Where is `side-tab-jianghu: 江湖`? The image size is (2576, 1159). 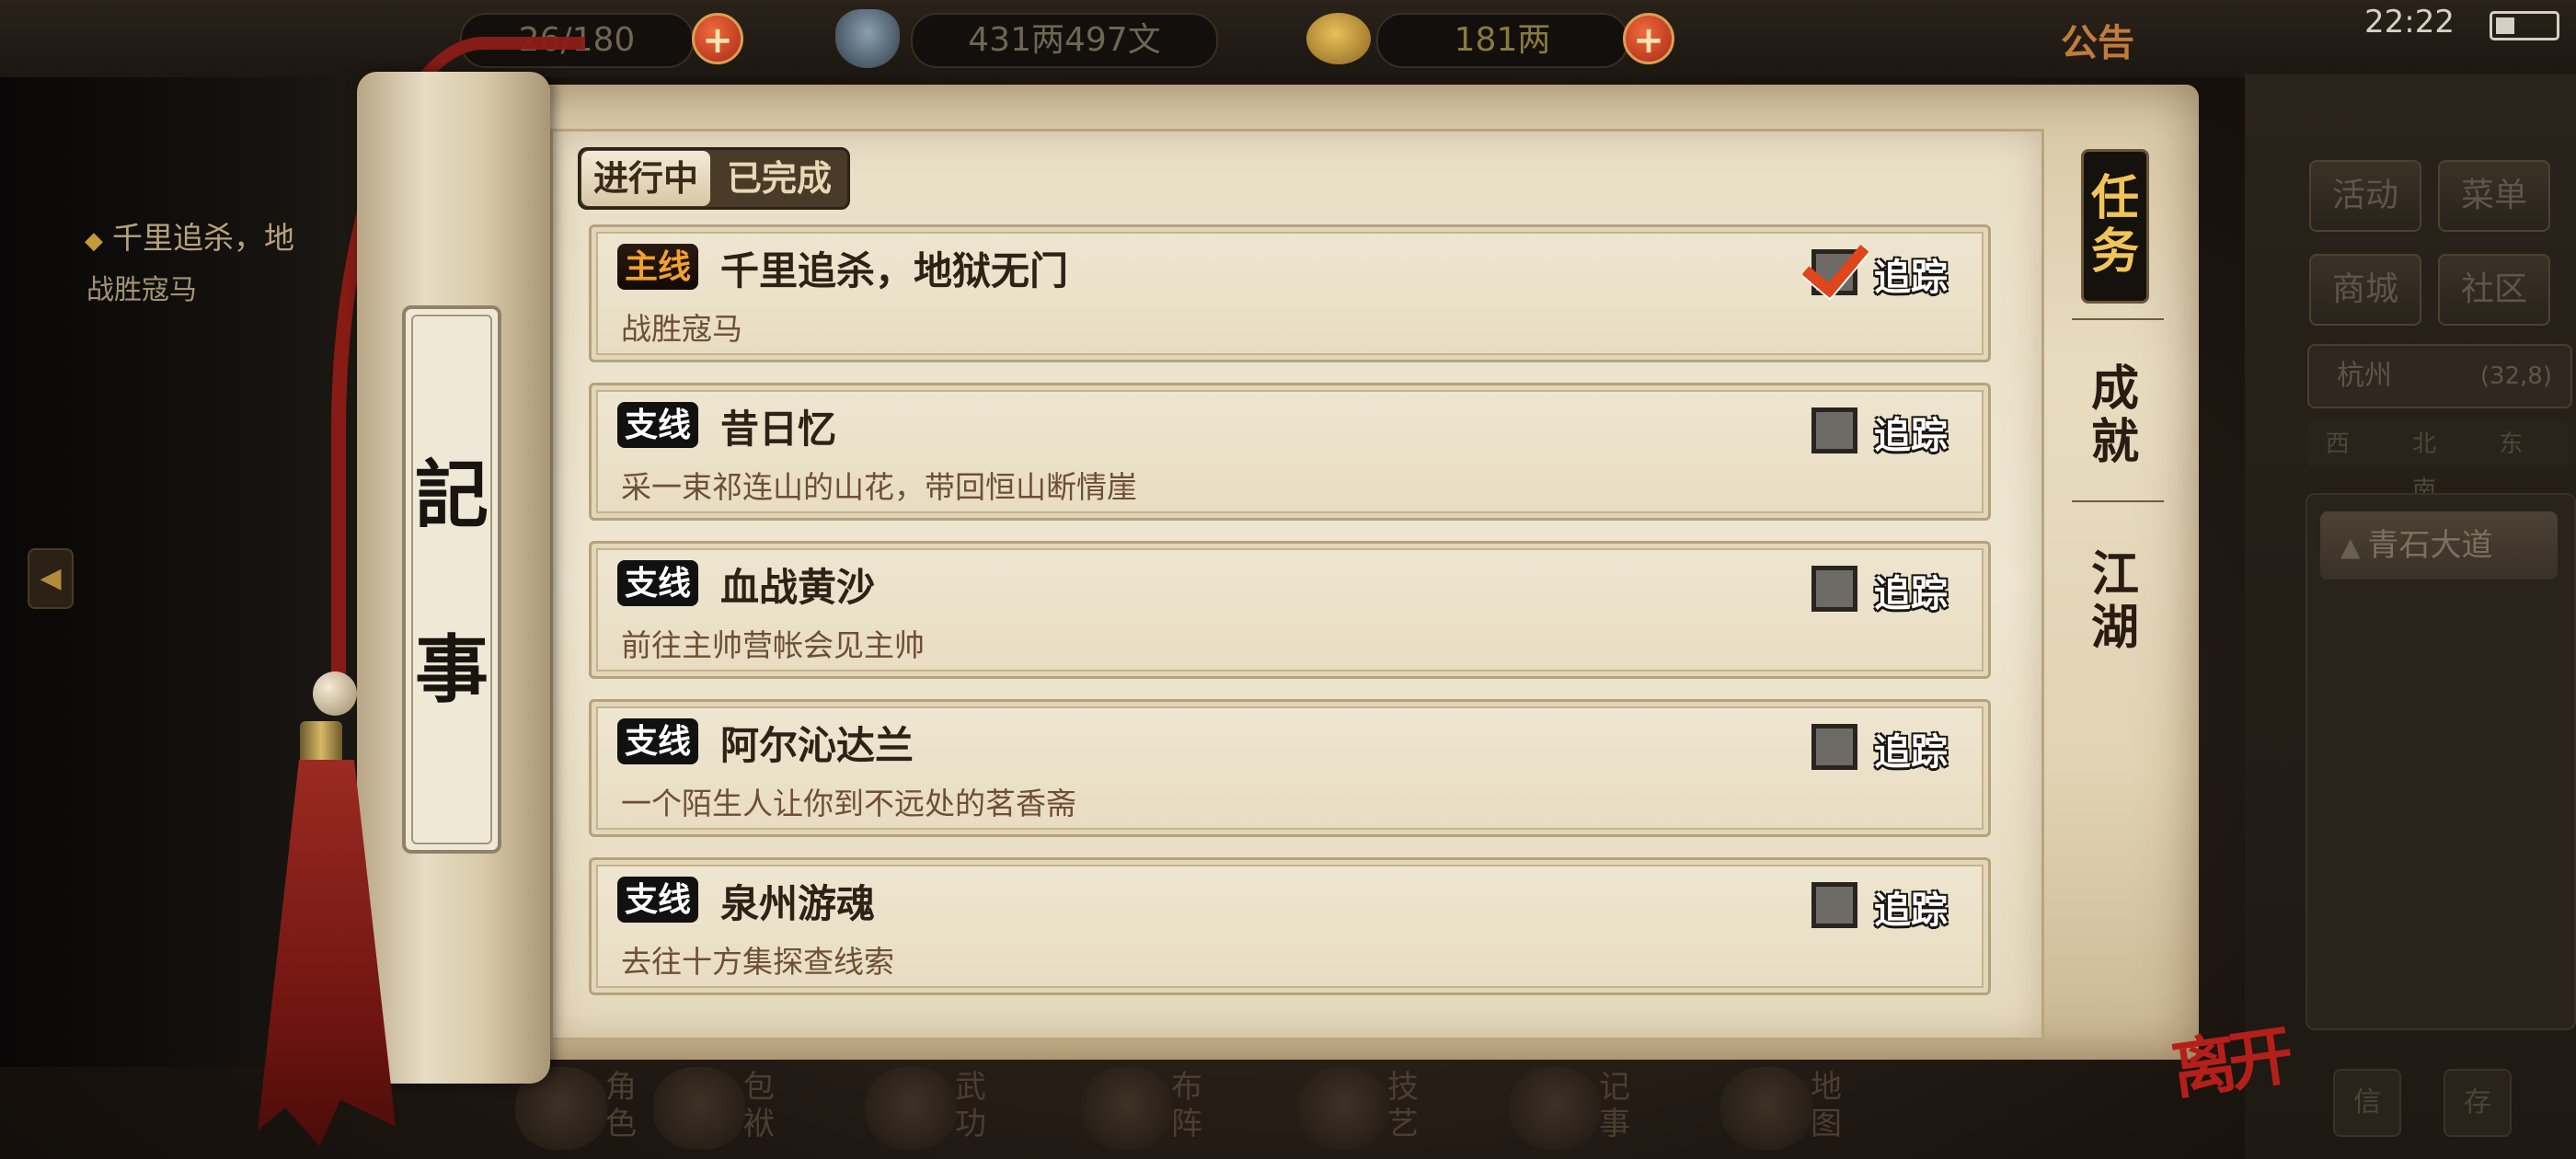 side-tab-jianghu: 江湖 is located at coordinates (2115, 601).